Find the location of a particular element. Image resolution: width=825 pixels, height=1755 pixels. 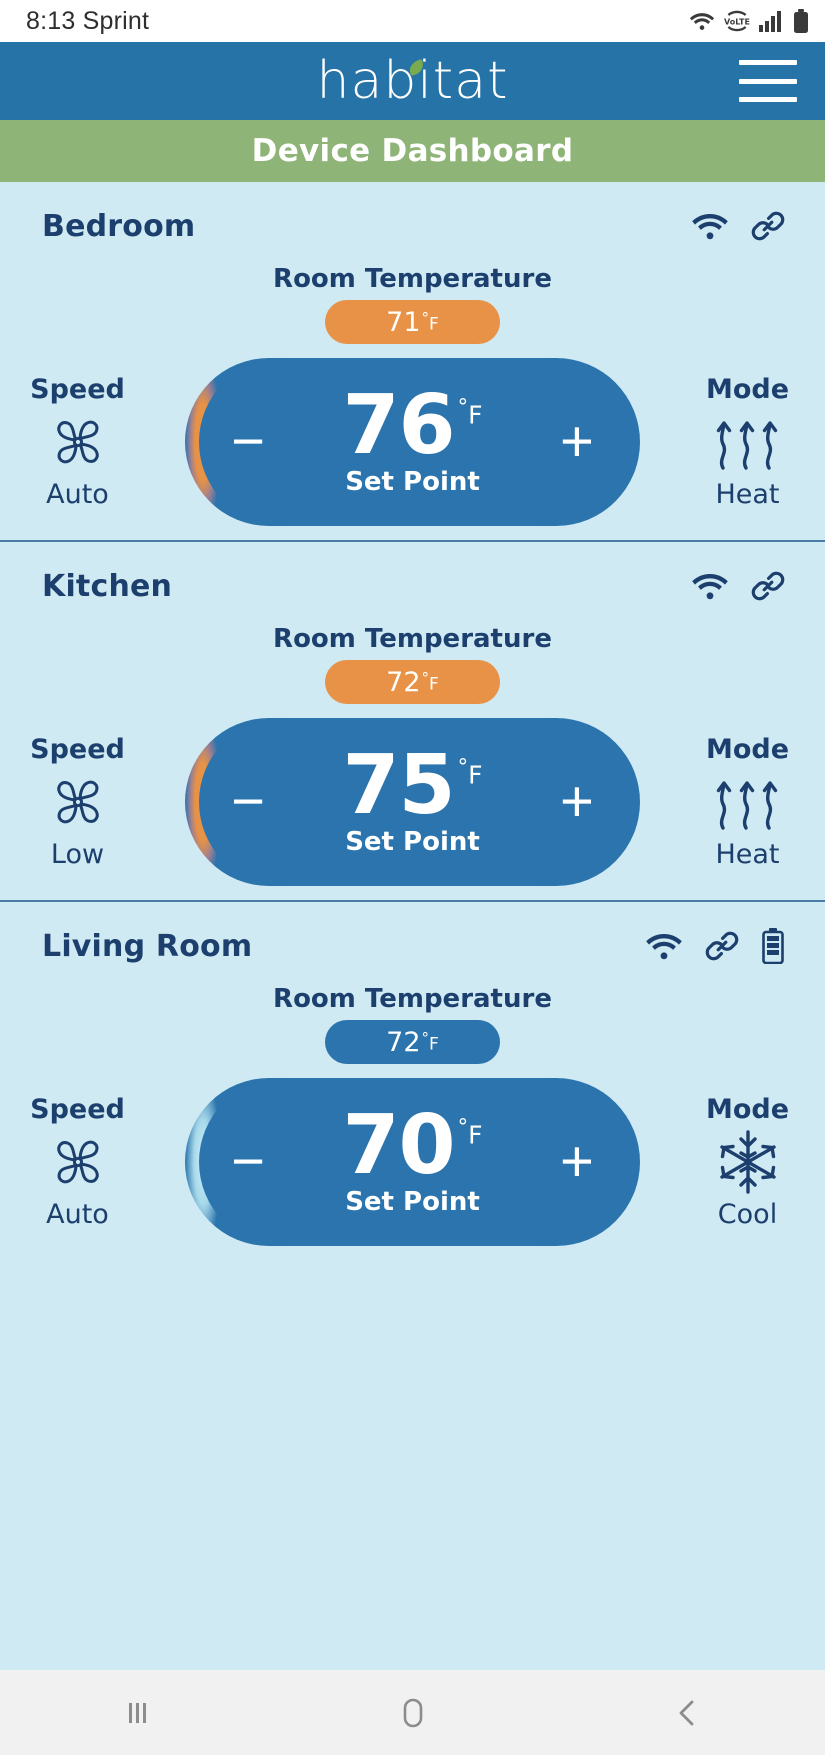

setpoint-readout: 76 °F Set Point is located at coordinates (412, 437).